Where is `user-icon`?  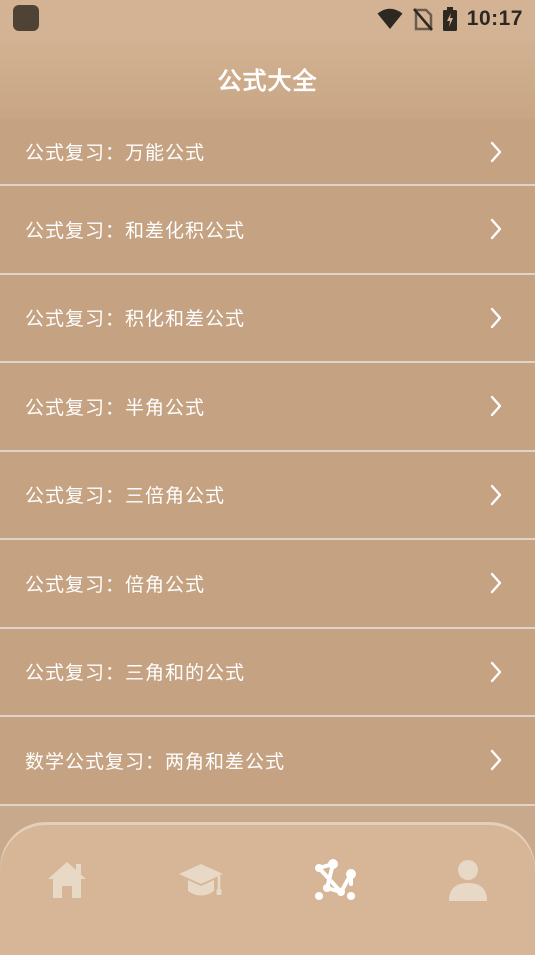
user-icon is located at coordinates (468, 880).